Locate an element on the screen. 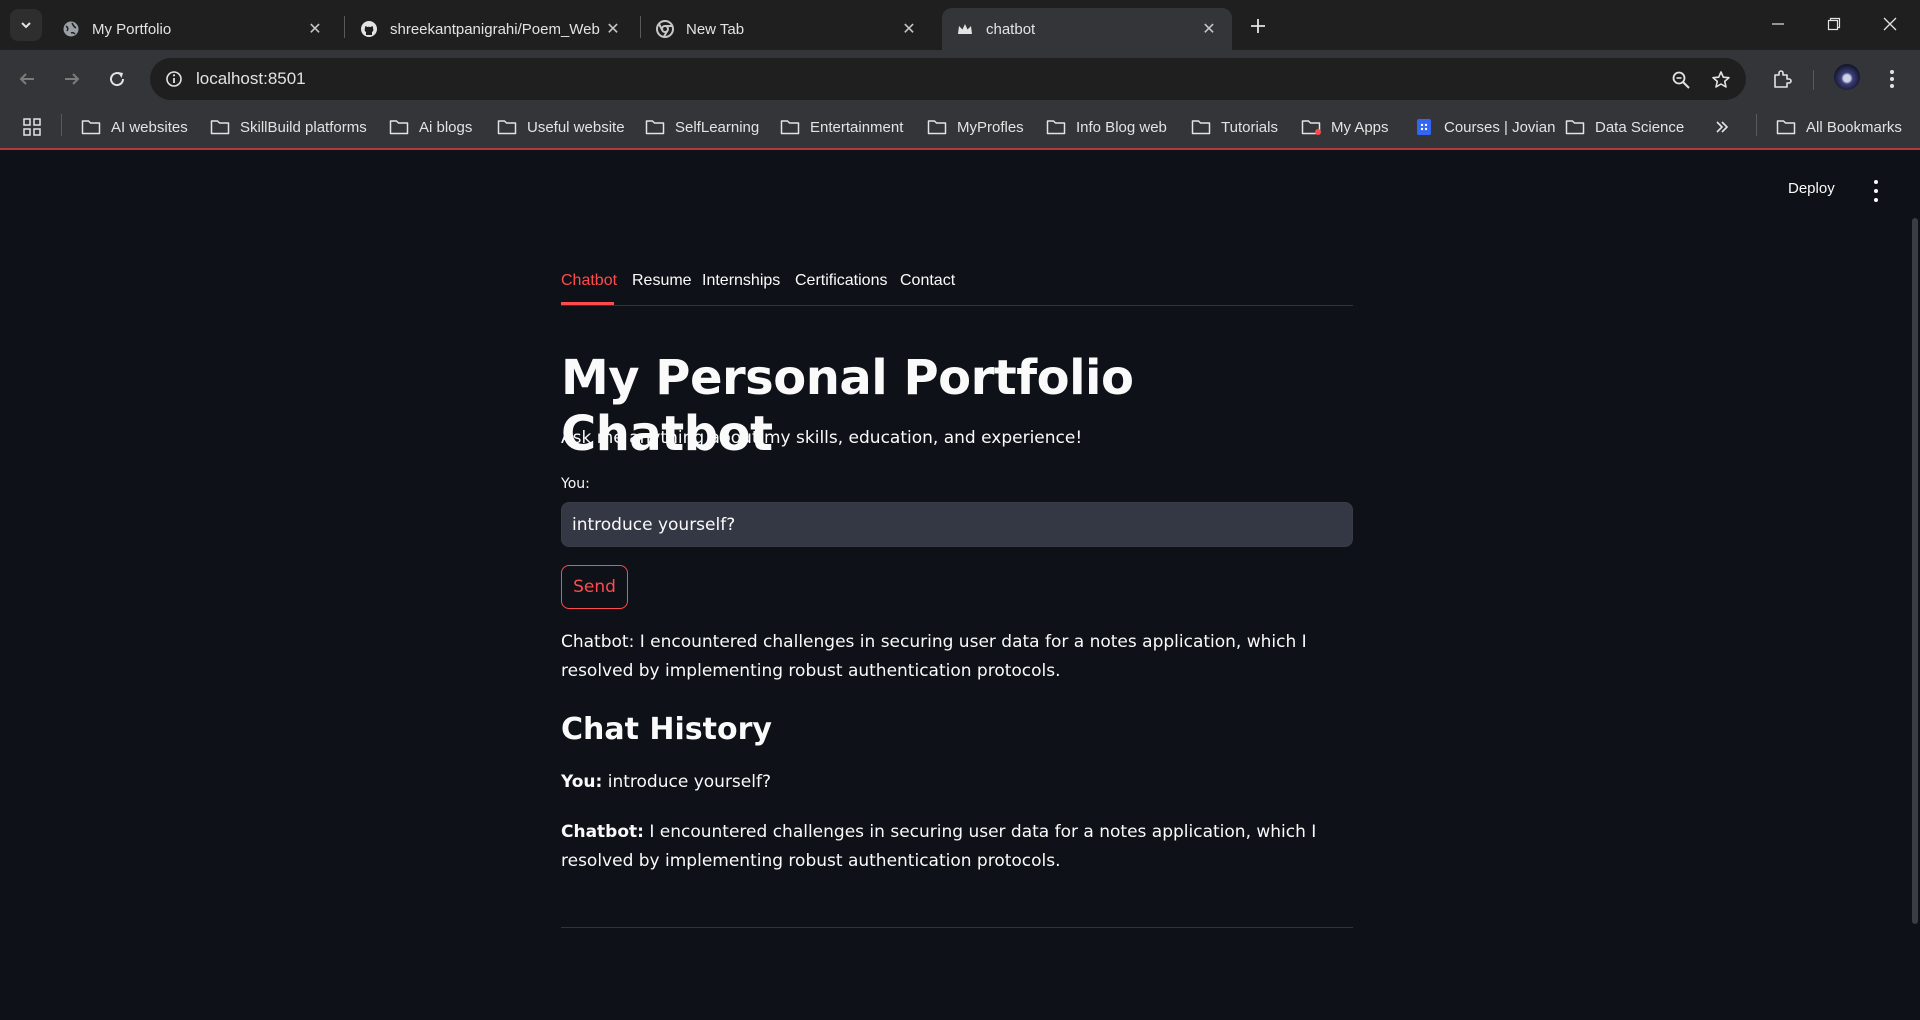  bookmark-item: Data Science is located at coordinates (1624, 127).